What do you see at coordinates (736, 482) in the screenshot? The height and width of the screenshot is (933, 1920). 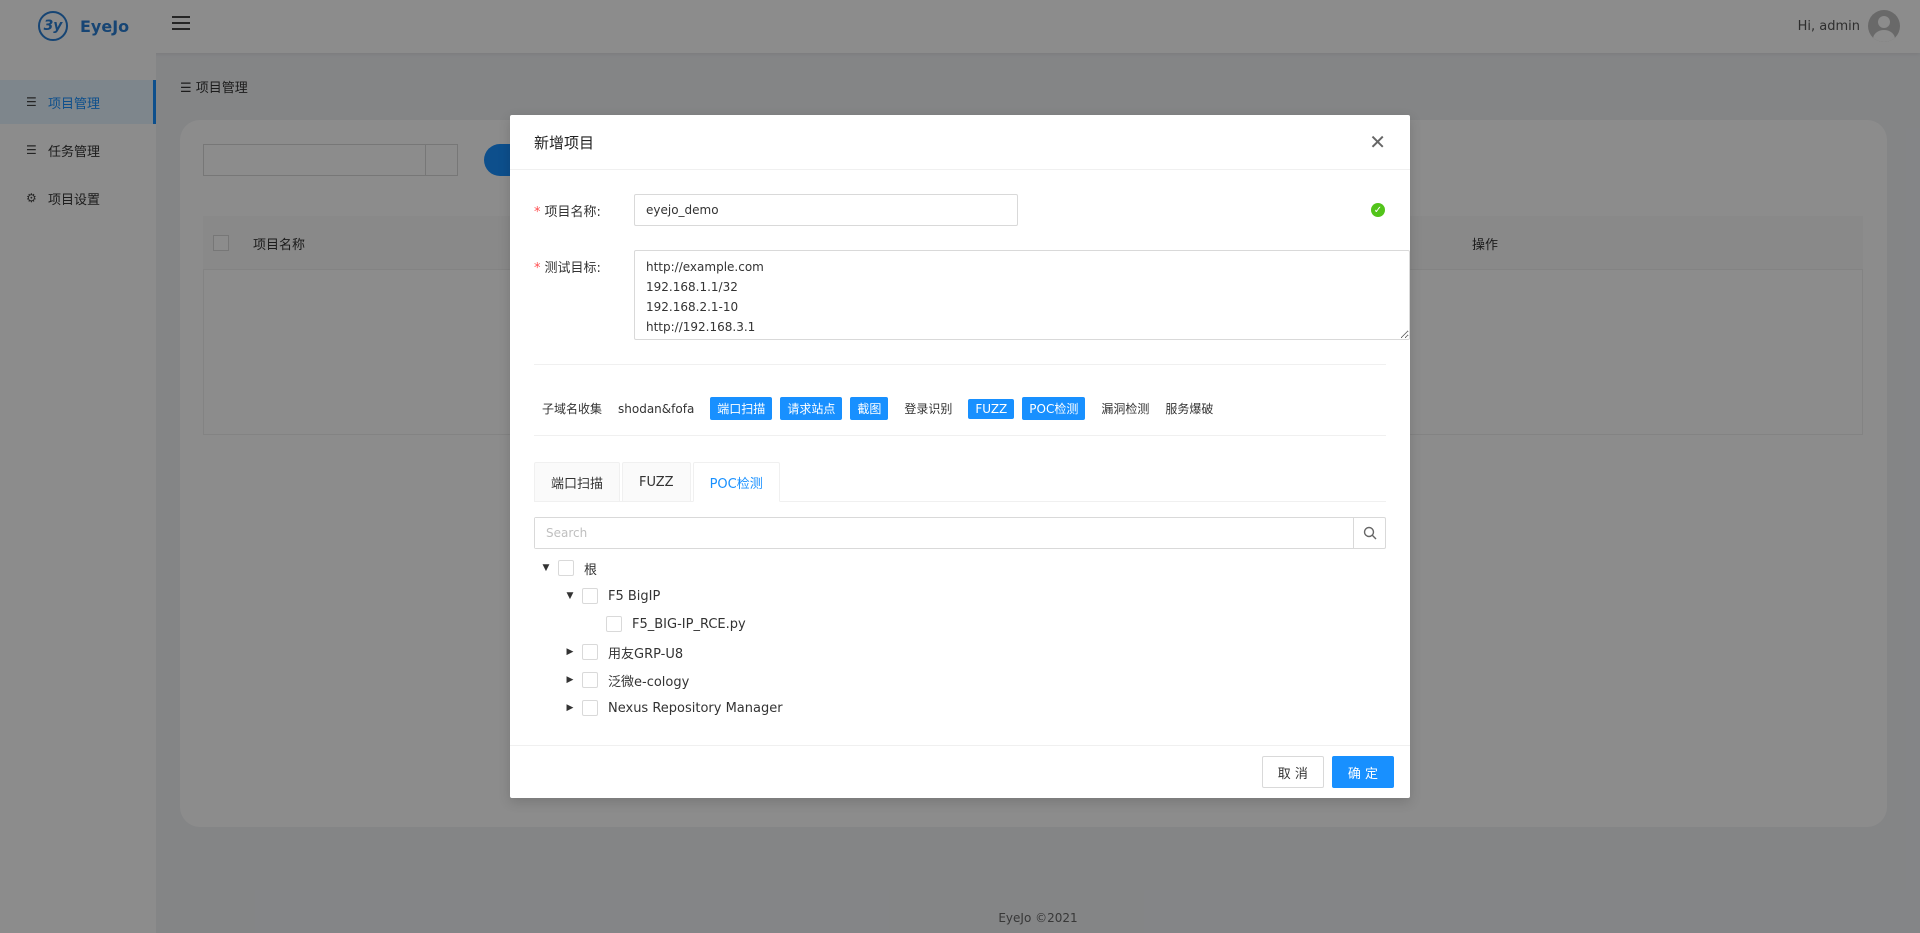 I see `tab-poc: POC检测` at bounding box center [736, 482].